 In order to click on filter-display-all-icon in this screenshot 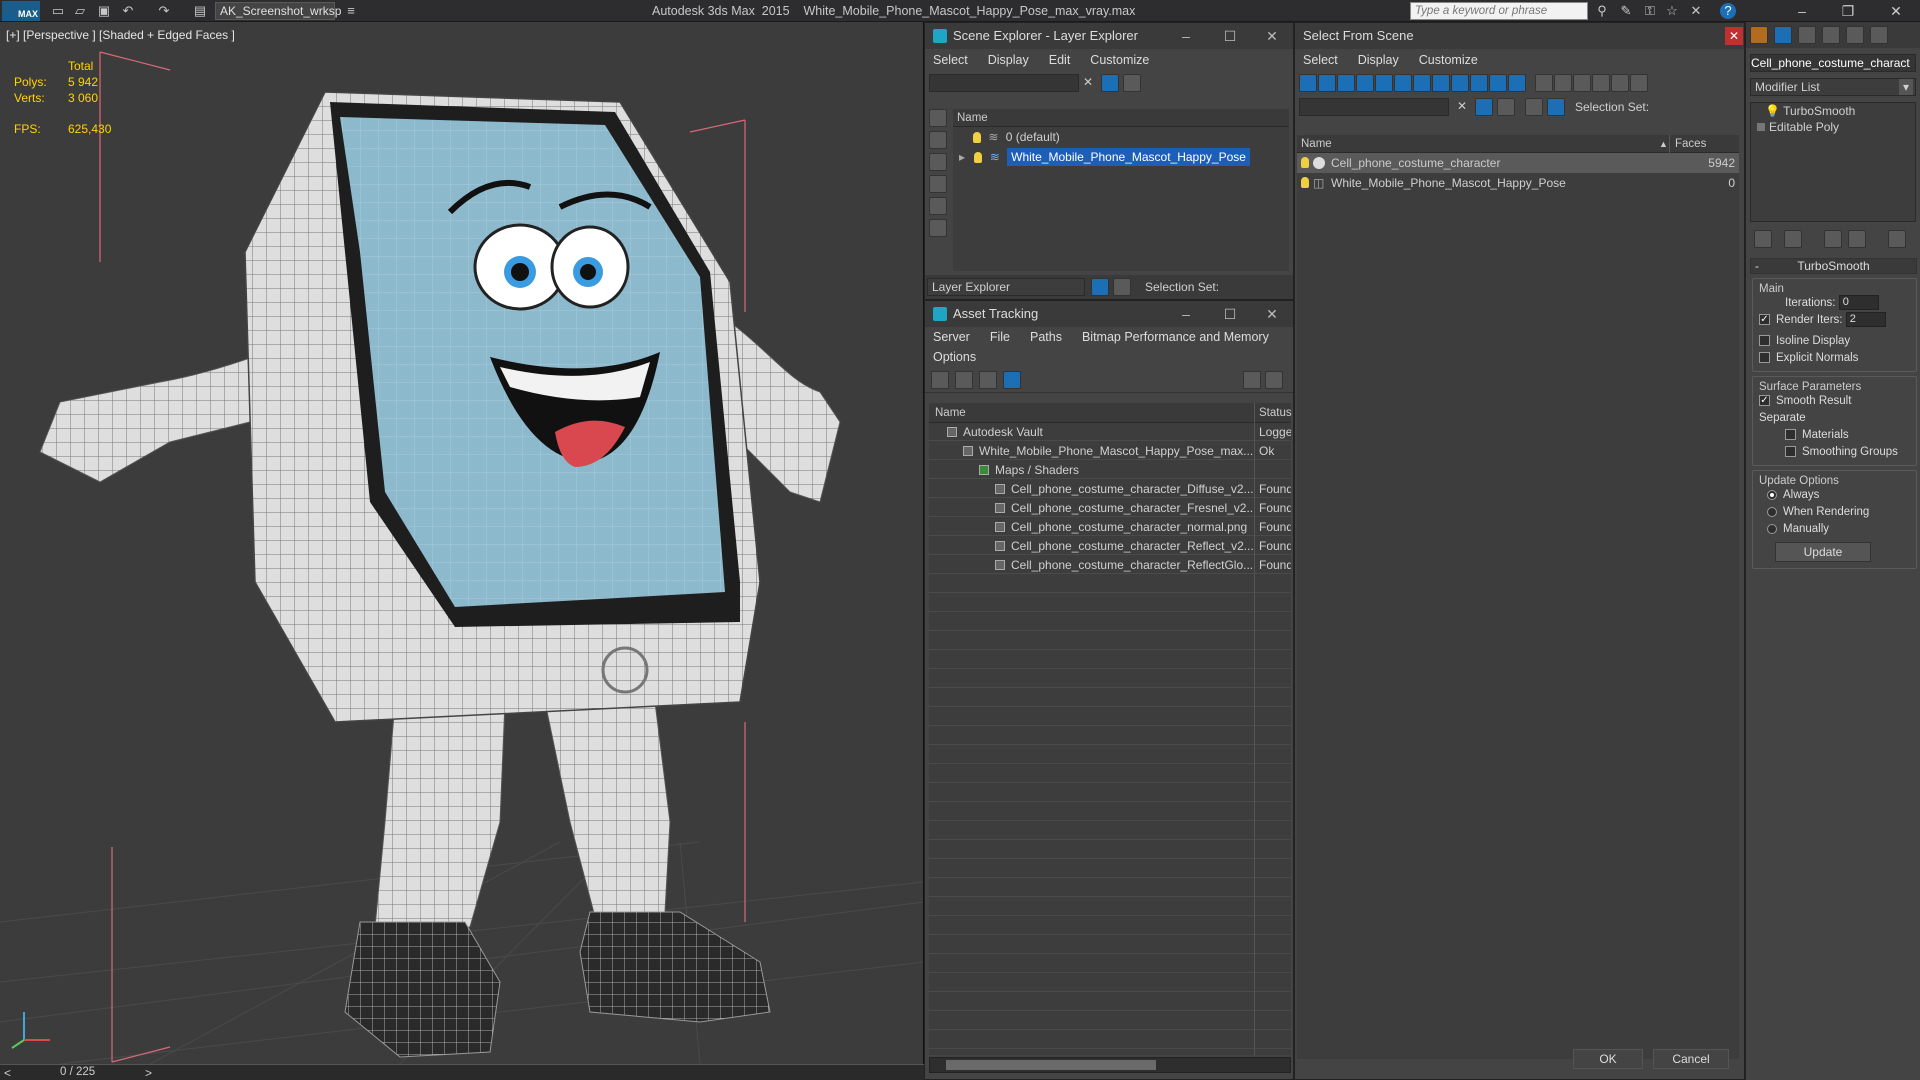, I will do `click(1544, 83)`.